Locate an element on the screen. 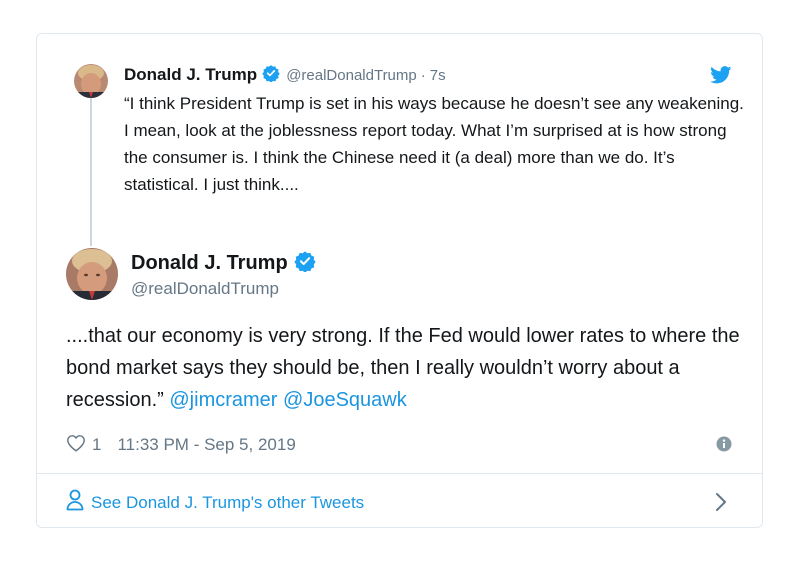  see-other-tweets-label: See Donald J. Trump's other Tweets is located at coordinates (227, 503).